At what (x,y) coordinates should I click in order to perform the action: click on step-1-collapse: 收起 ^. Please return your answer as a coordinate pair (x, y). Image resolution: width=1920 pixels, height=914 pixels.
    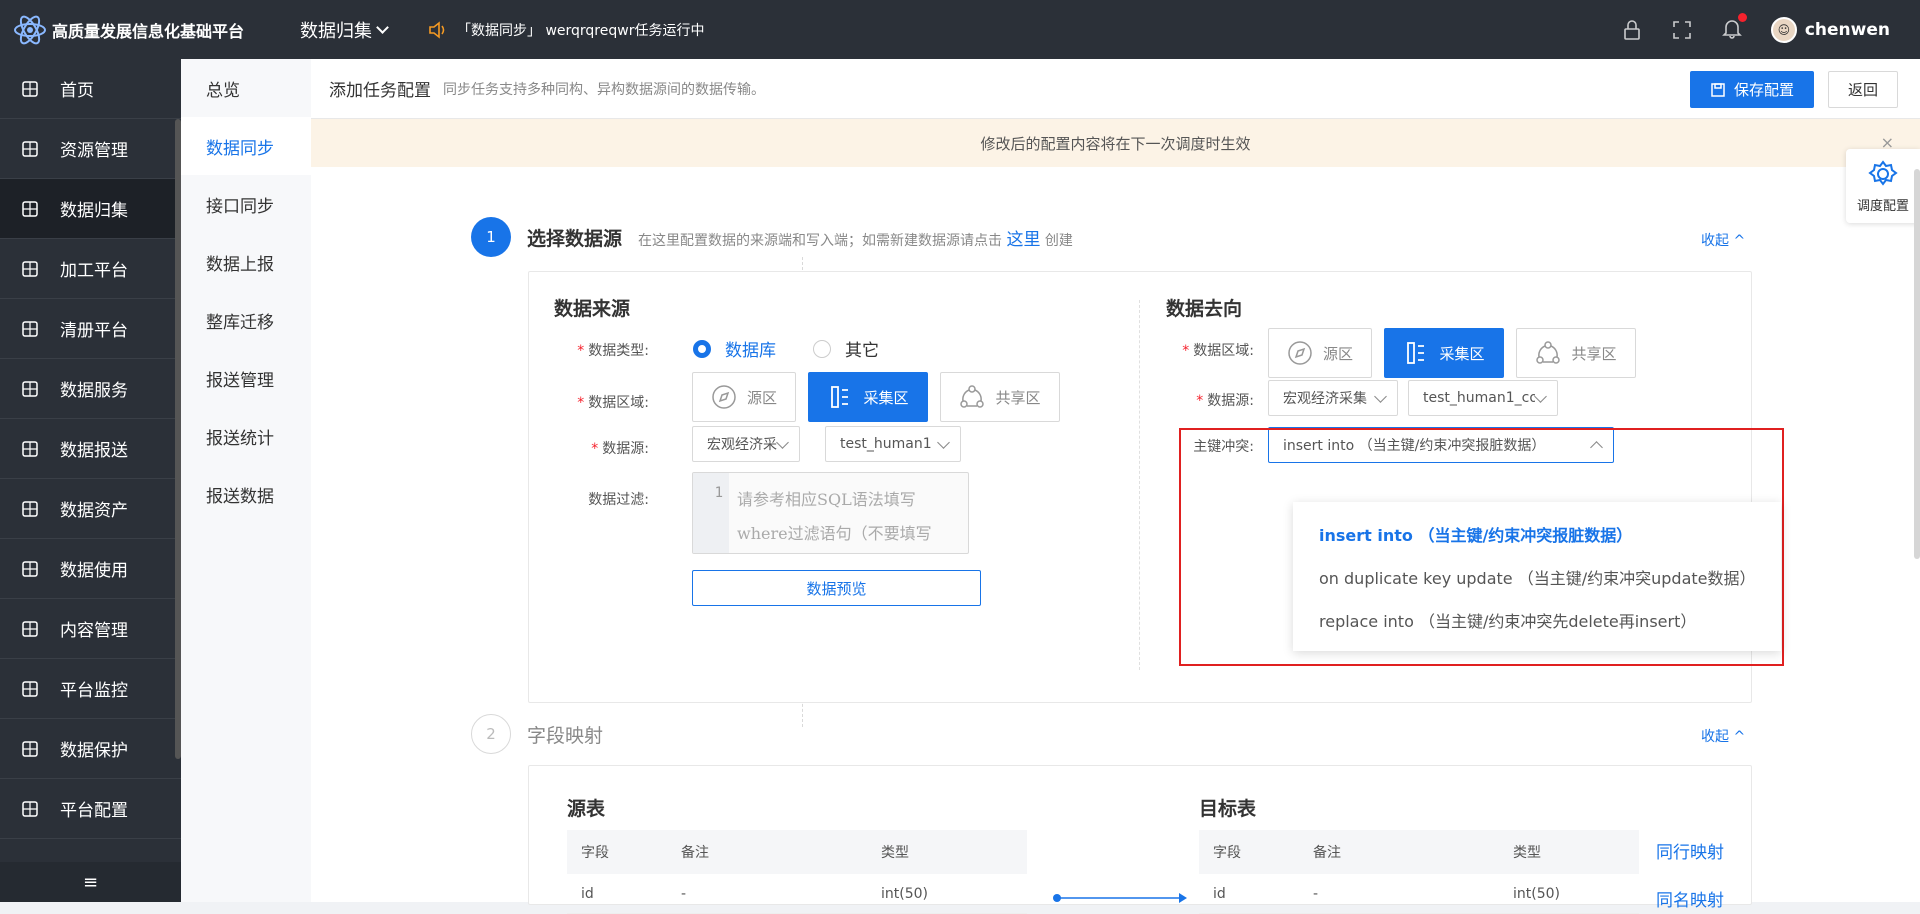
    Looking at the image, I should click on (1723, 240).